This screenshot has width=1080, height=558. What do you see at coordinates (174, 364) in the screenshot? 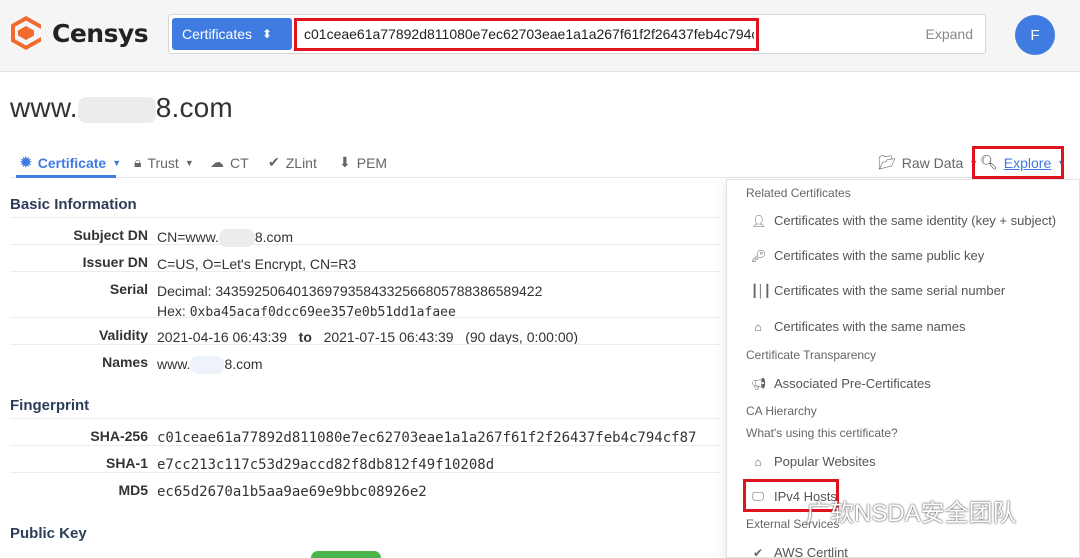
I see `names-prefix: www.` at bounding box center [174, 364].